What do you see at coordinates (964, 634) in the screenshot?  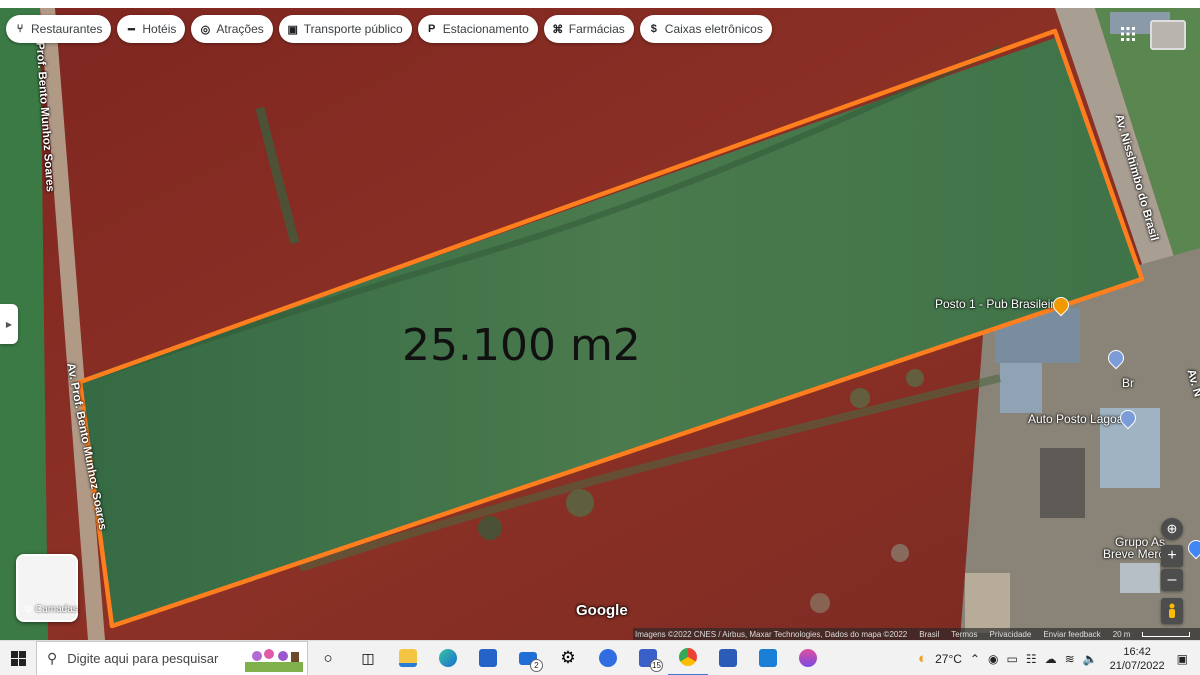 I see `terms-link: Termos` at bounding box center [964, 634].